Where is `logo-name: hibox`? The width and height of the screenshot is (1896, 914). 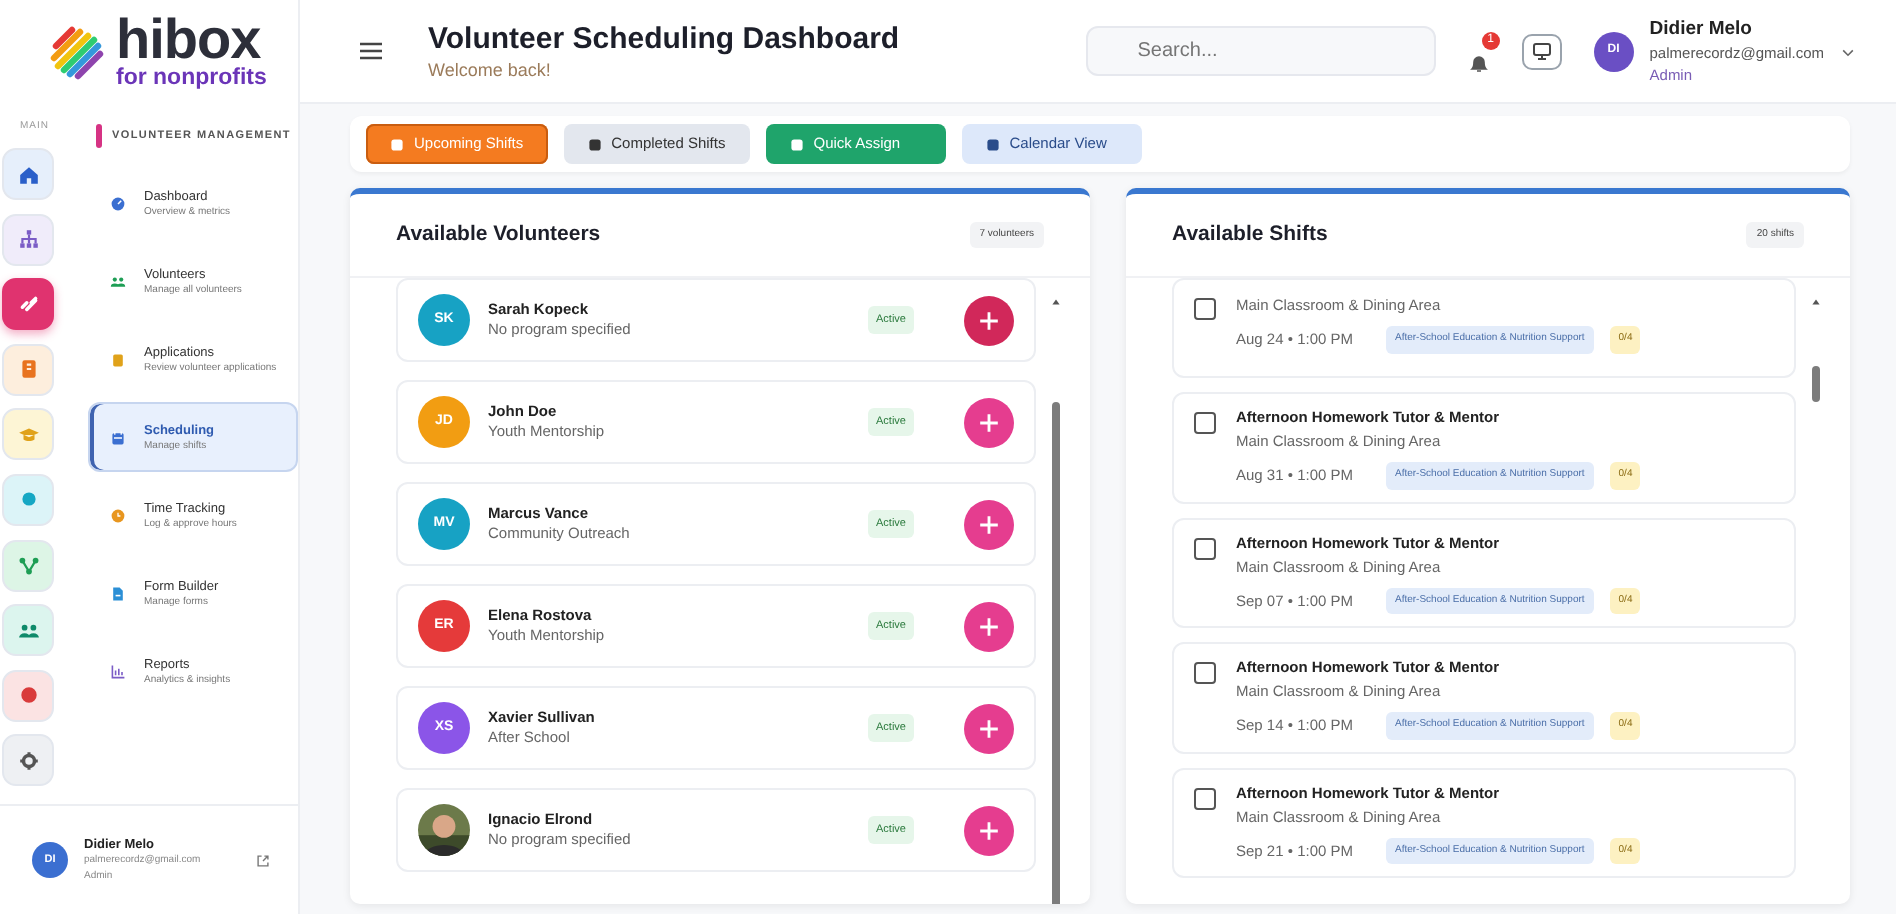
logo-name: hibox is located at coordinates (188, 40).